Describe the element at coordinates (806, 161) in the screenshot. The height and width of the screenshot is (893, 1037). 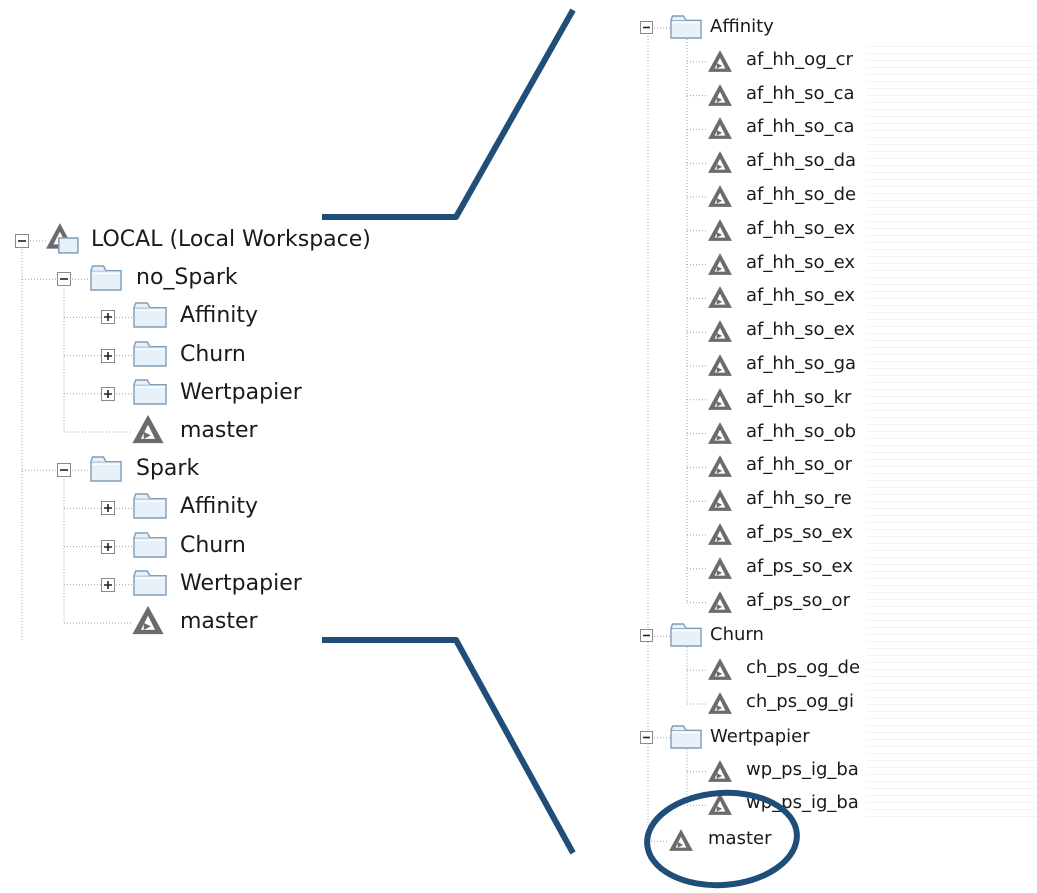
I see `workflow-item-label: af_hh_so_da` at that location.